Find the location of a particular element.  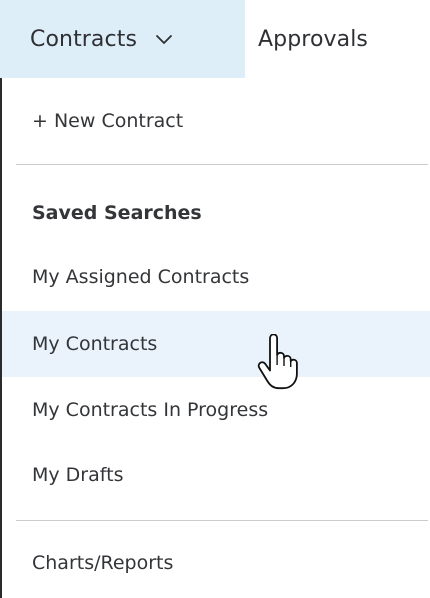

chevron-down-icon is located at coordinates (164, 39).